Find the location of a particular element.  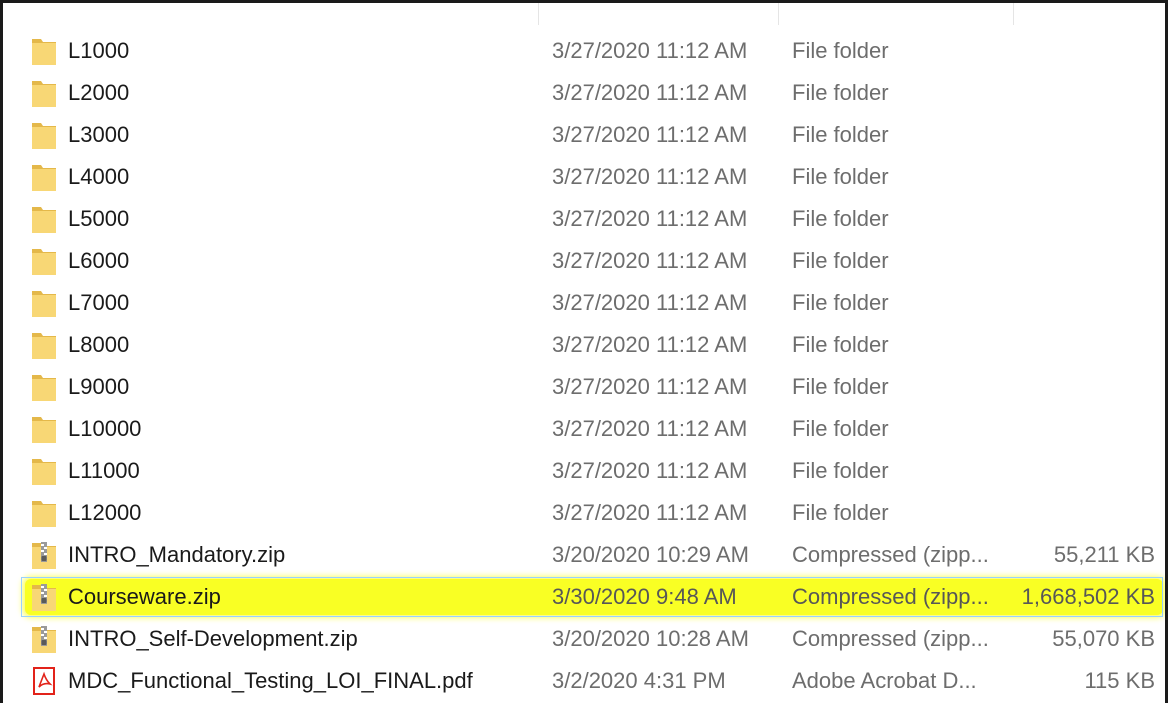

file-name: INTRO_Mandatory.zip is located at coordinates (177, 554).